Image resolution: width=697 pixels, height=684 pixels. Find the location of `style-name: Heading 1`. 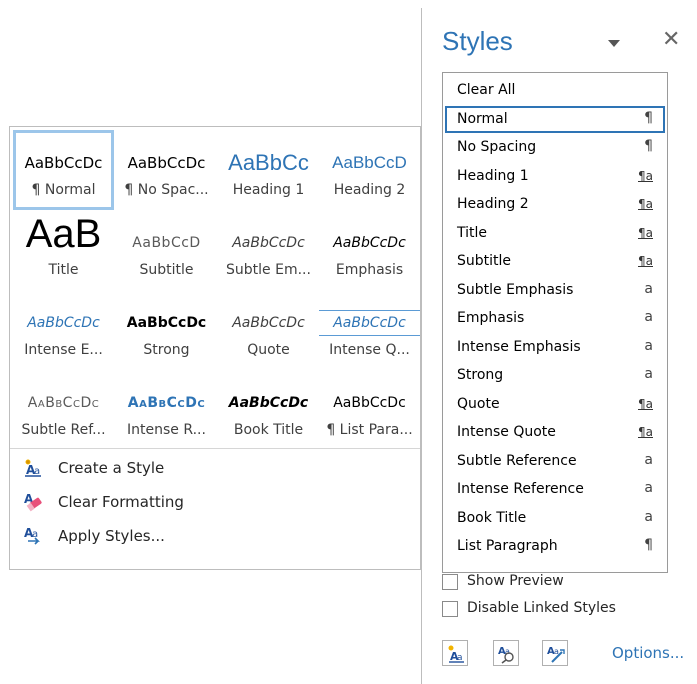

style-name: Heading 1 is located at coordinates (268, 190).